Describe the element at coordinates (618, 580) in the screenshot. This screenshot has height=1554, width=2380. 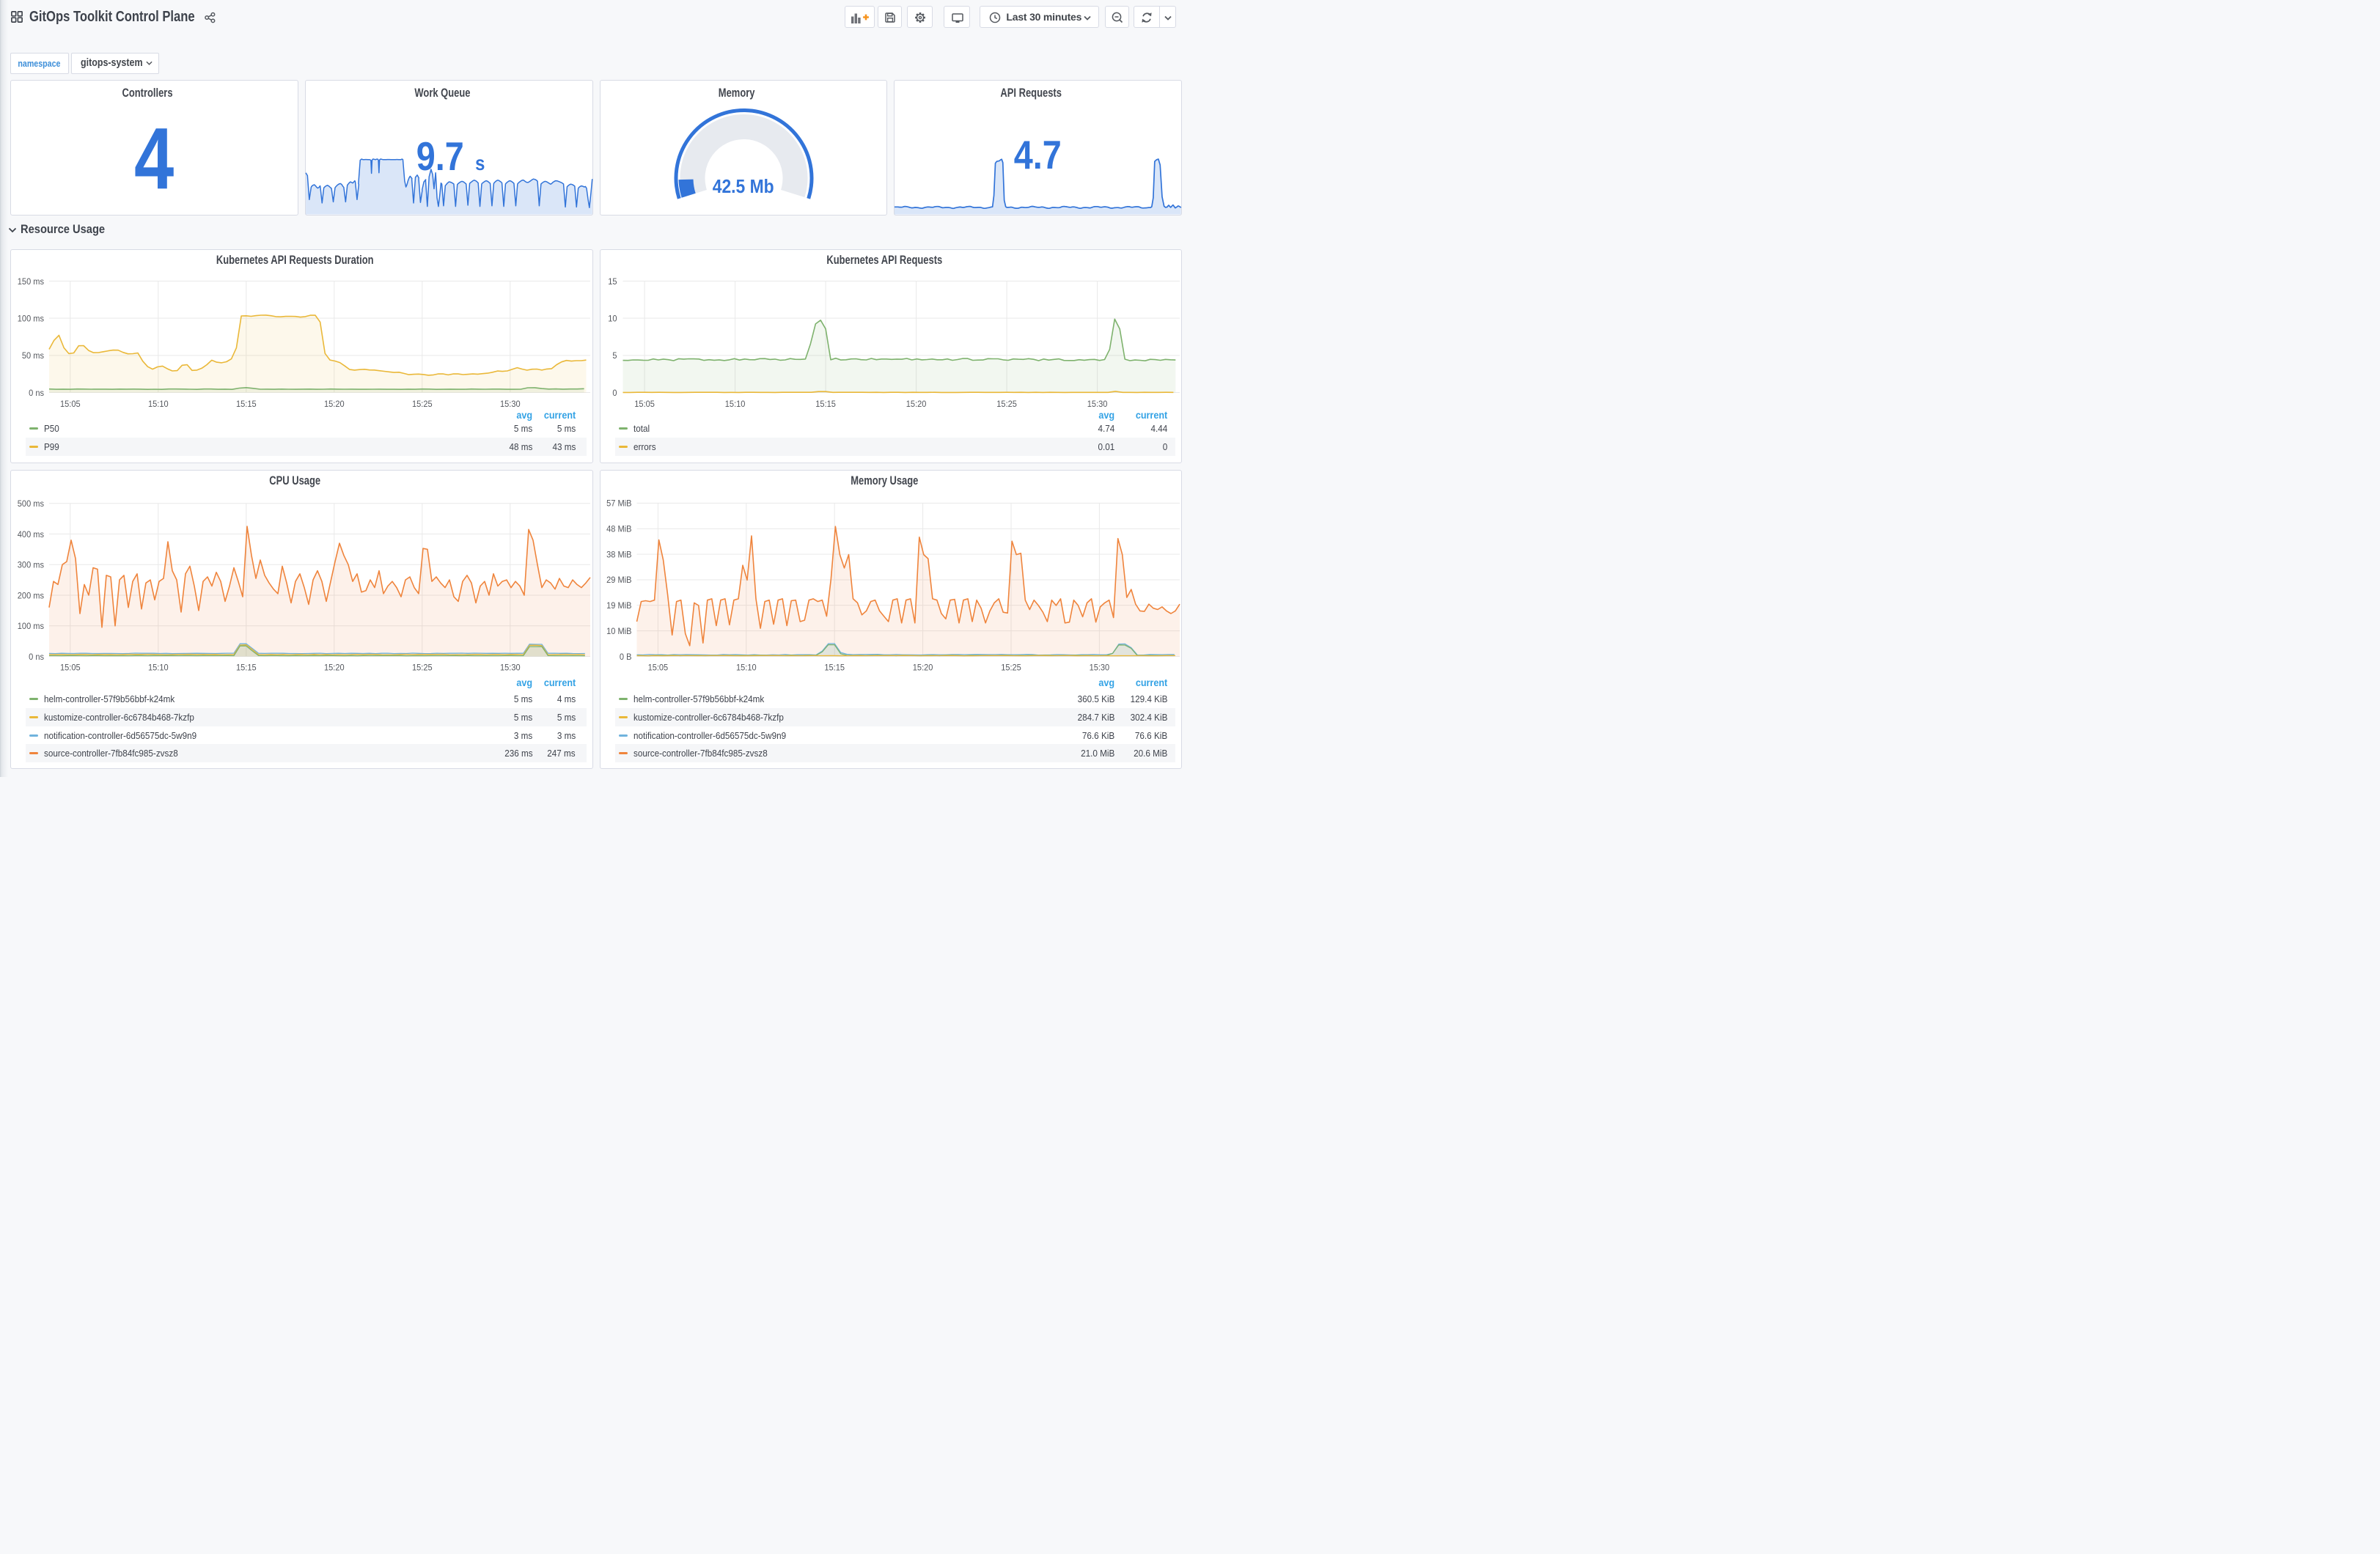
I see `svg-text: 29 MiB` at that location.